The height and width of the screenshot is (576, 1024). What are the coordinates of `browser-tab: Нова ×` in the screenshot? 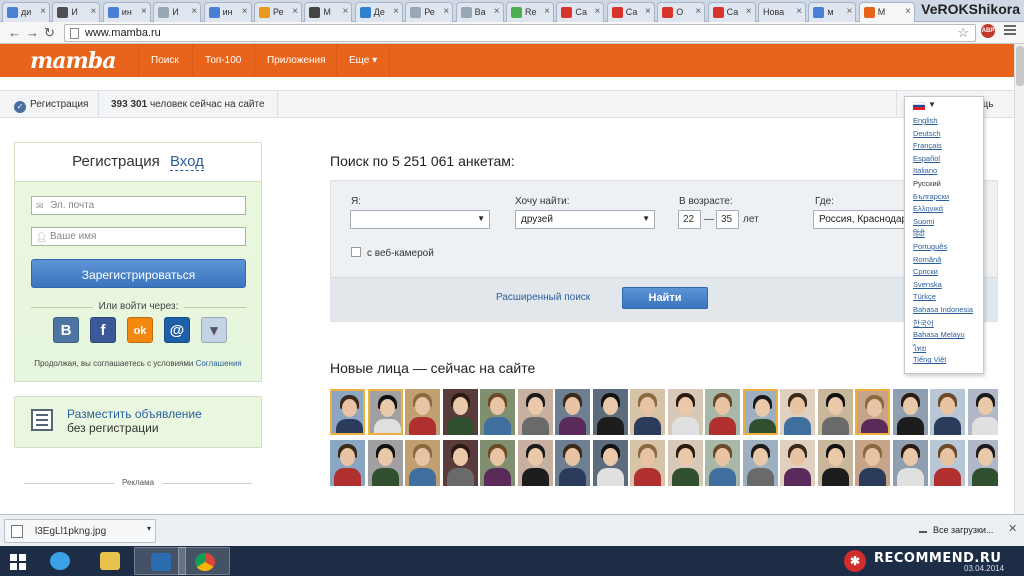 It's located at (782, 12).